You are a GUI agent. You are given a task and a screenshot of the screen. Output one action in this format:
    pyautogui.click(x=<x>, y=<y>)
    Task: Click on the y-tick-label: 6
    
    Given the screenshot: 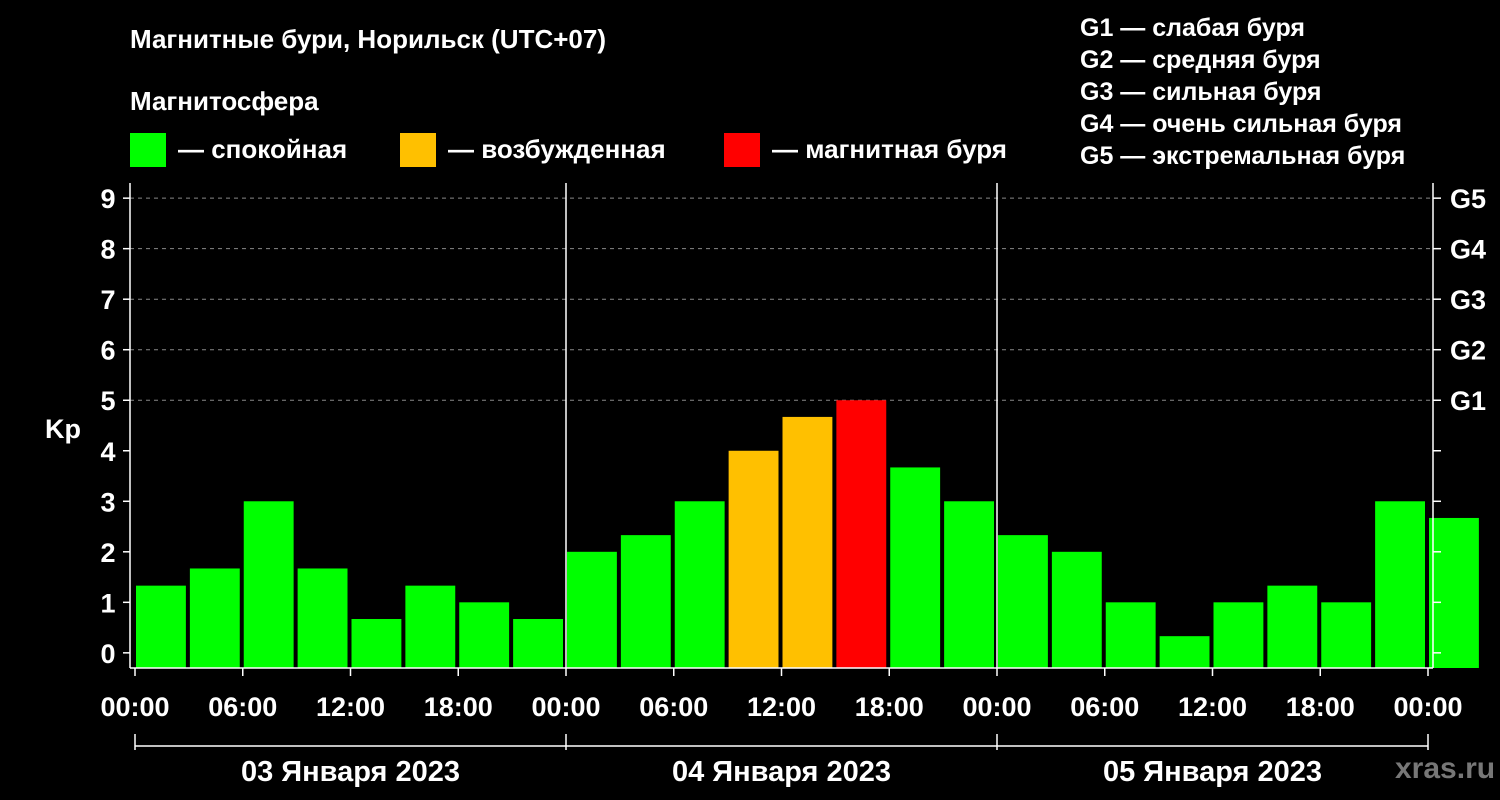 What is the action you would take?
    pyautogui.click(x=107, y=351)
    